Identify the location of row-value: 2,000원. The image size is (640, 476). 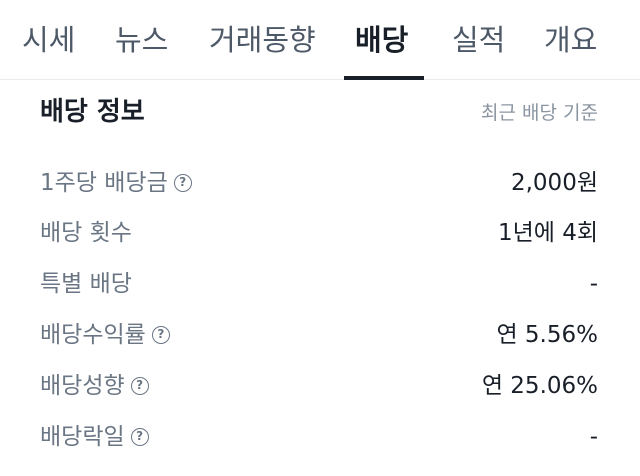
(554, 183).